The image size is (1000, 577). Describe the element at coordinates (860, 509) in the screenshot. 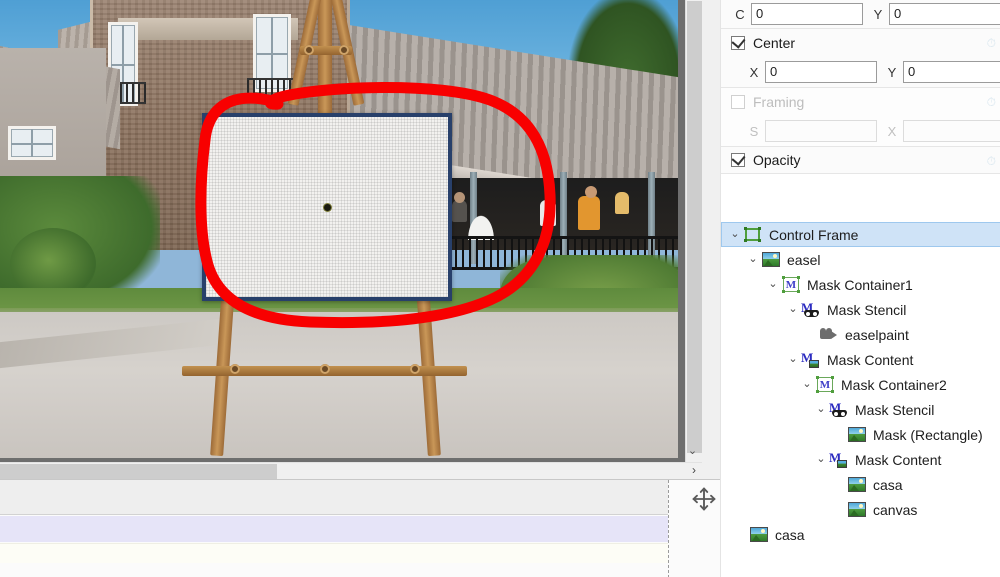

I see `tree-node-canvas: canvas` at that location.